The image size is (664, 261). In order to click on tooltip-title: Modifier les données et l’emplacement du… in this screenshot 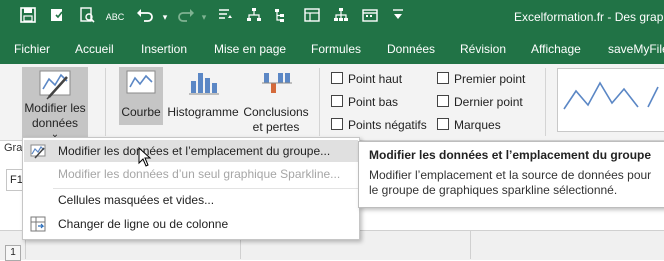, I will do `click(510, 155)`.